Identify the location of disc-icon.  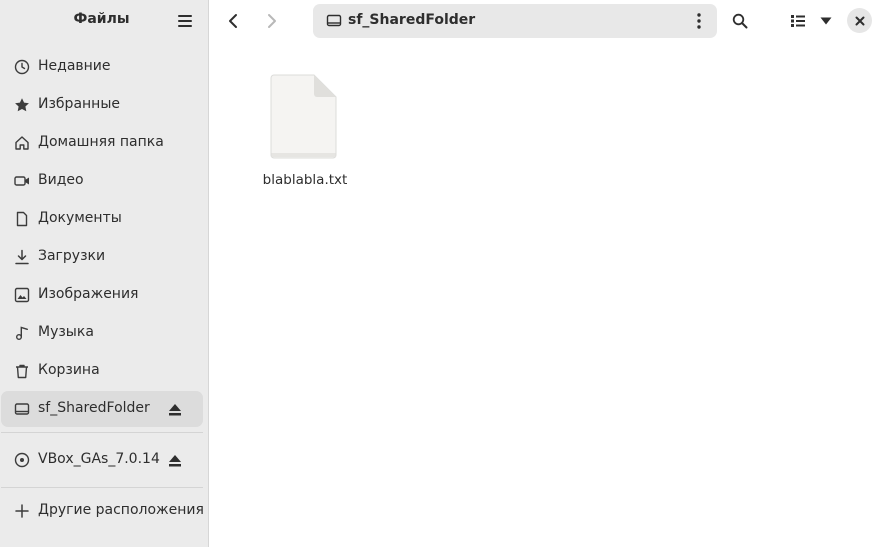
(22, 460).